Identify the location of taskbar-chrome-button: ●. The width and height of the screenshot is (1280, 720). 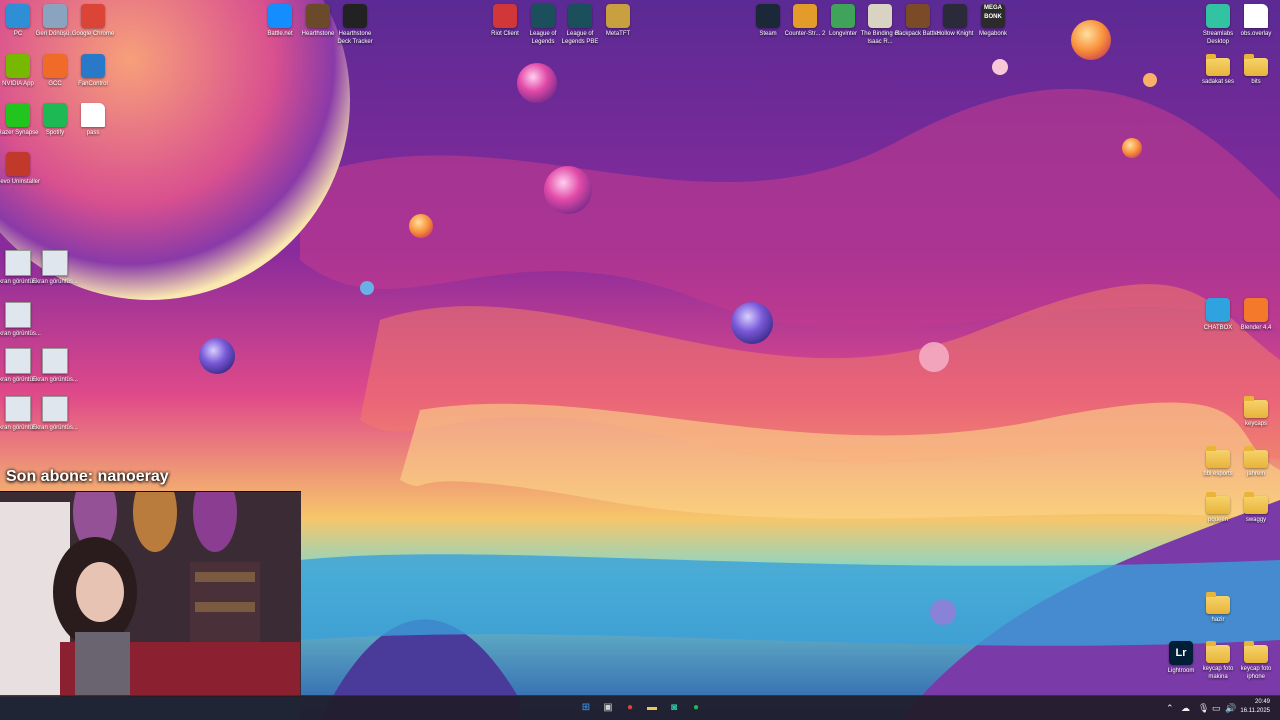
(630, 708).